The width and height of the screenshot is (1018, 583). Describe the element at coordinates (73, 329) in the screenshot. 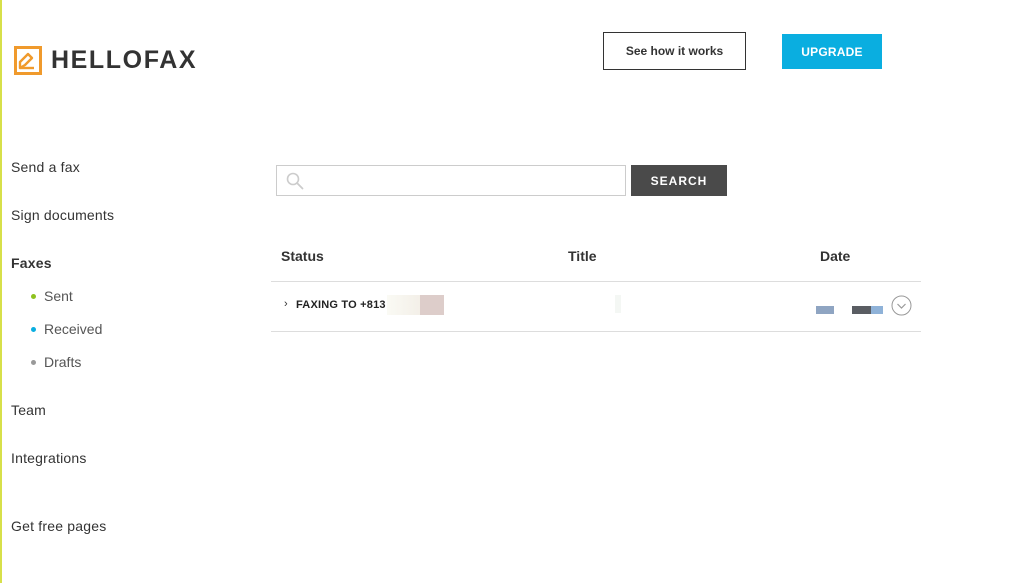

I see `sidebar-subitem-label: Received` at that location.